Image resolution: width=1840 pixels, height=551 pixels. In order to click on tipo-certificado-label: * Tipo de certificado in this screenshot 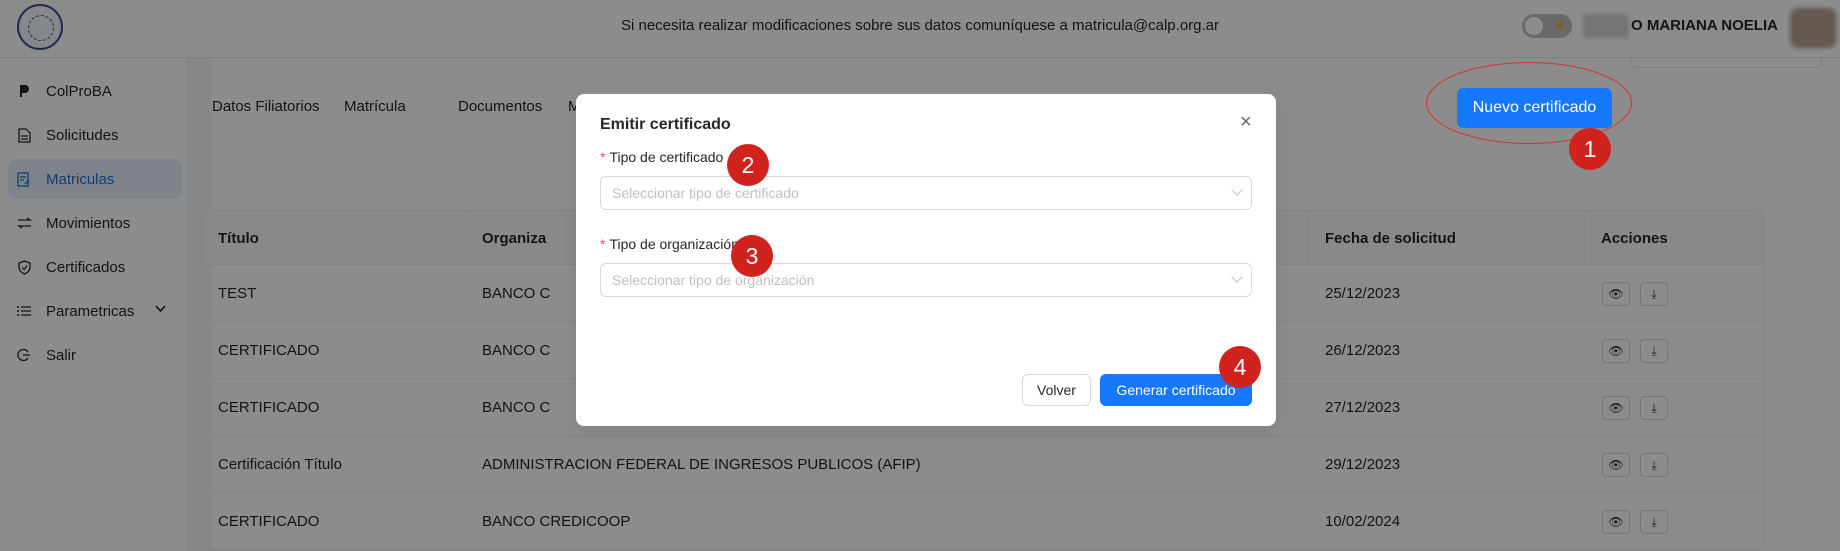, I will do `click(661, 157)`.